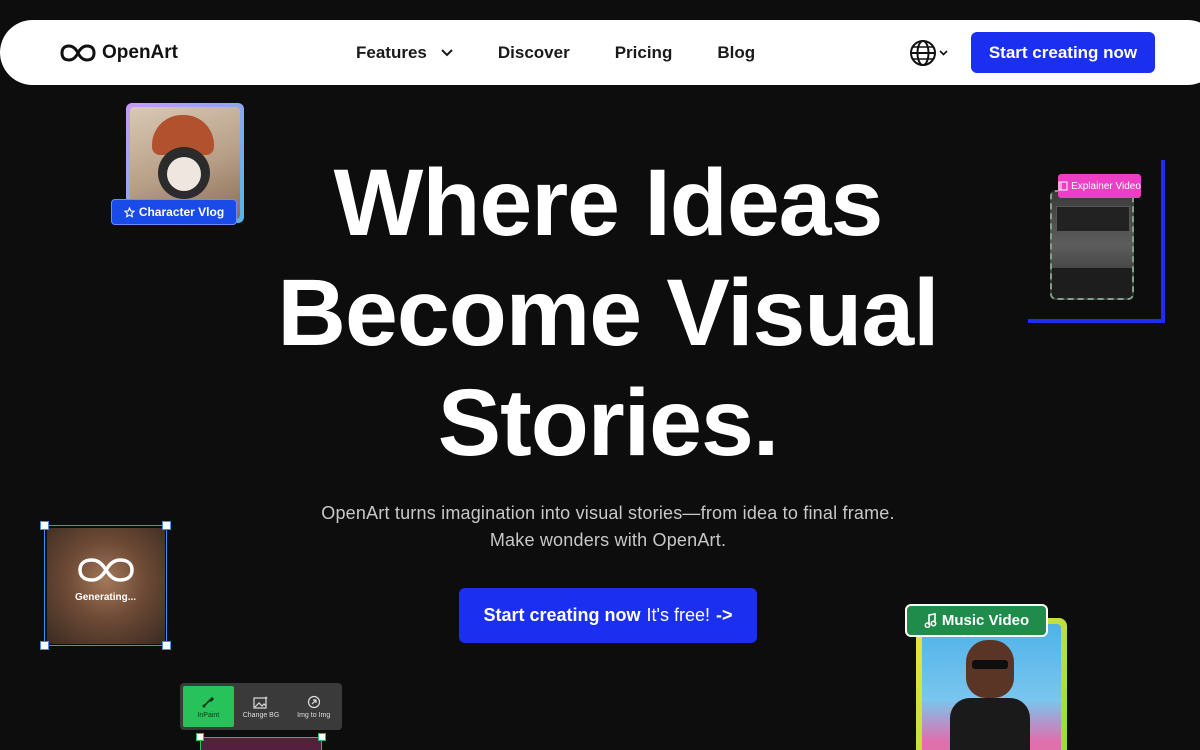  I want to click on nav-start-creating-button: Start creating now, so click(1063, 52).